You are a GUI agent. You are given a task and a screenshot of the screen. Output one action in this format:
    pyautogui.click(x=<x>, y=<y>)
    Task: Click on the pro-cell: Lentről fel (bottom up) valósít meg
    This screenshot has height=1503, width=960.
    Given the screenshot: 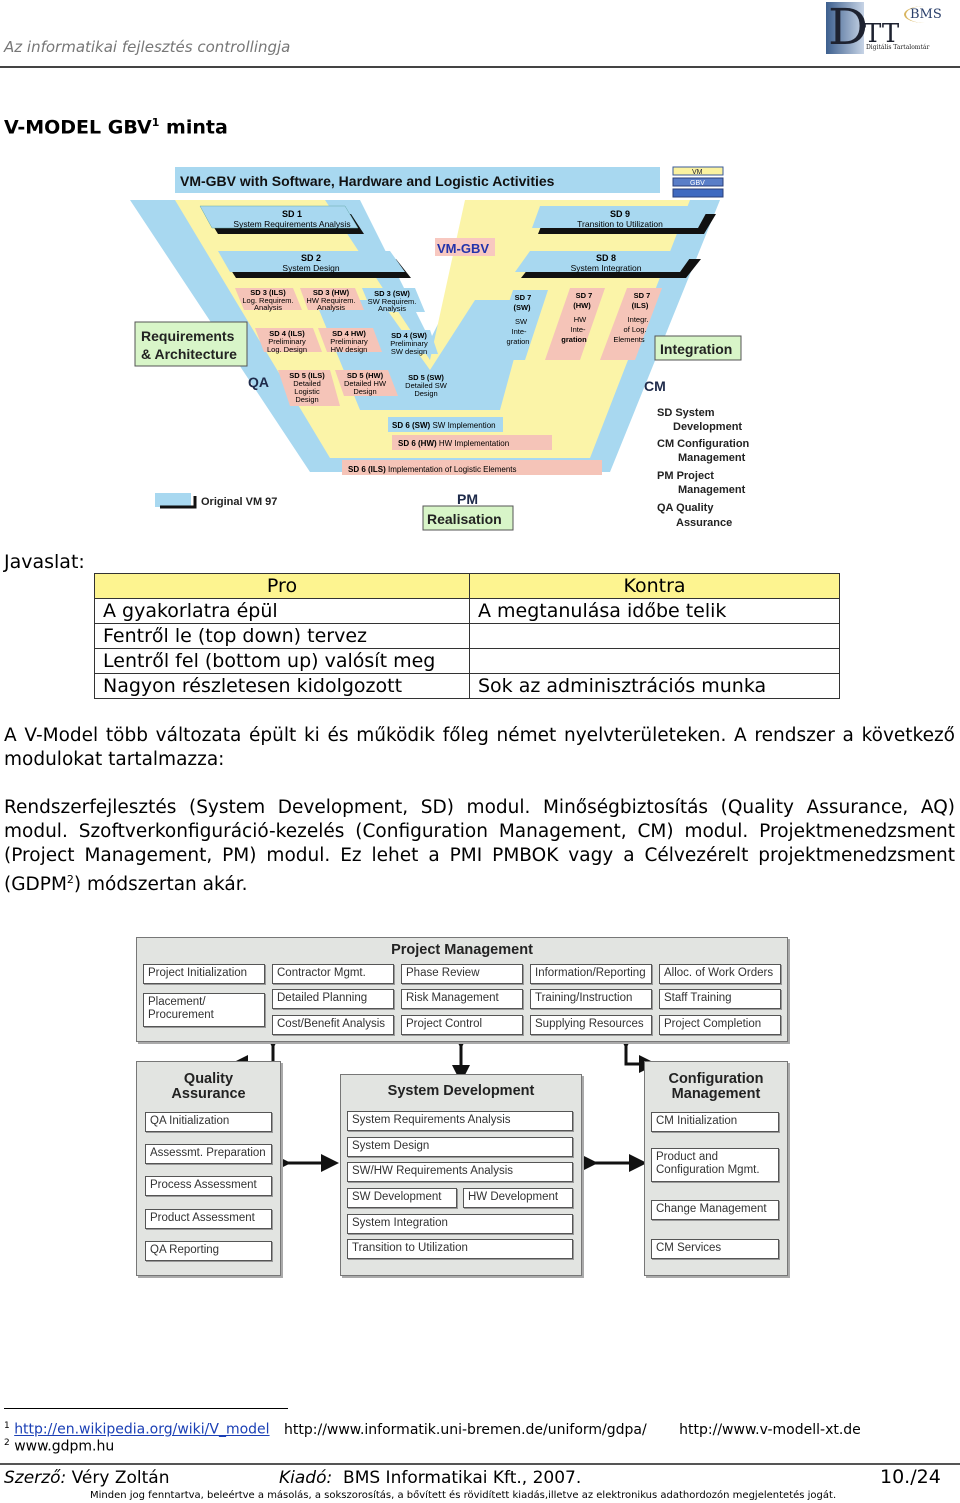 What is the action you would take?
    pyautogui.click(x=282, y=661)
    